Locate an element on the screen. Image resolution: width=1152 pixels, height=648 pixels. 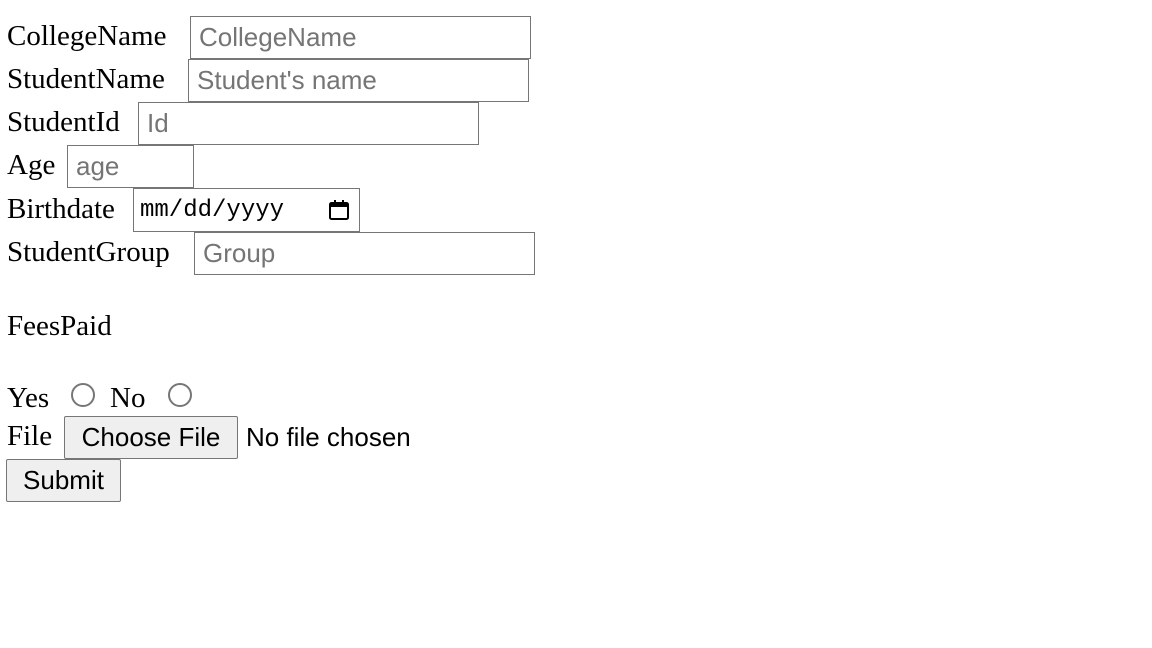
student-name-label: StudentName is located at coordinates (86, 79).